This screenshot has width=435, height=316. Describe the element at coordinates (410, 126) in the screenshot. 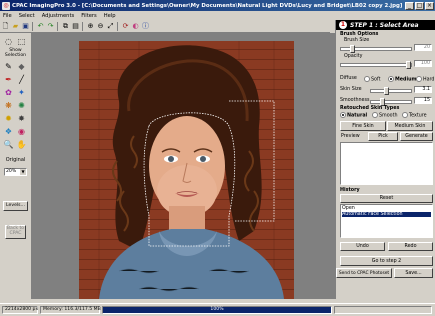

I see `medium-skin-button: Medium Skin` at that location.